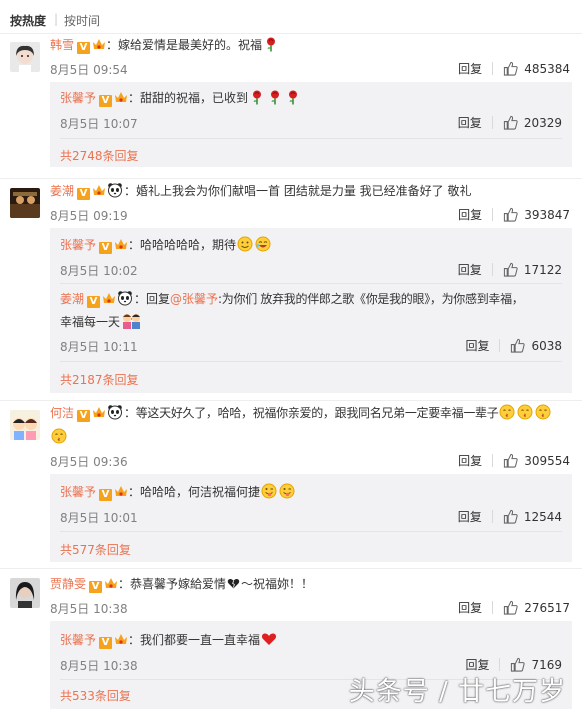  What do you see at coordinates (68, 584) in the screenshot?
I see `comment-username: 贾静雯` at bounding box center [68, 584].